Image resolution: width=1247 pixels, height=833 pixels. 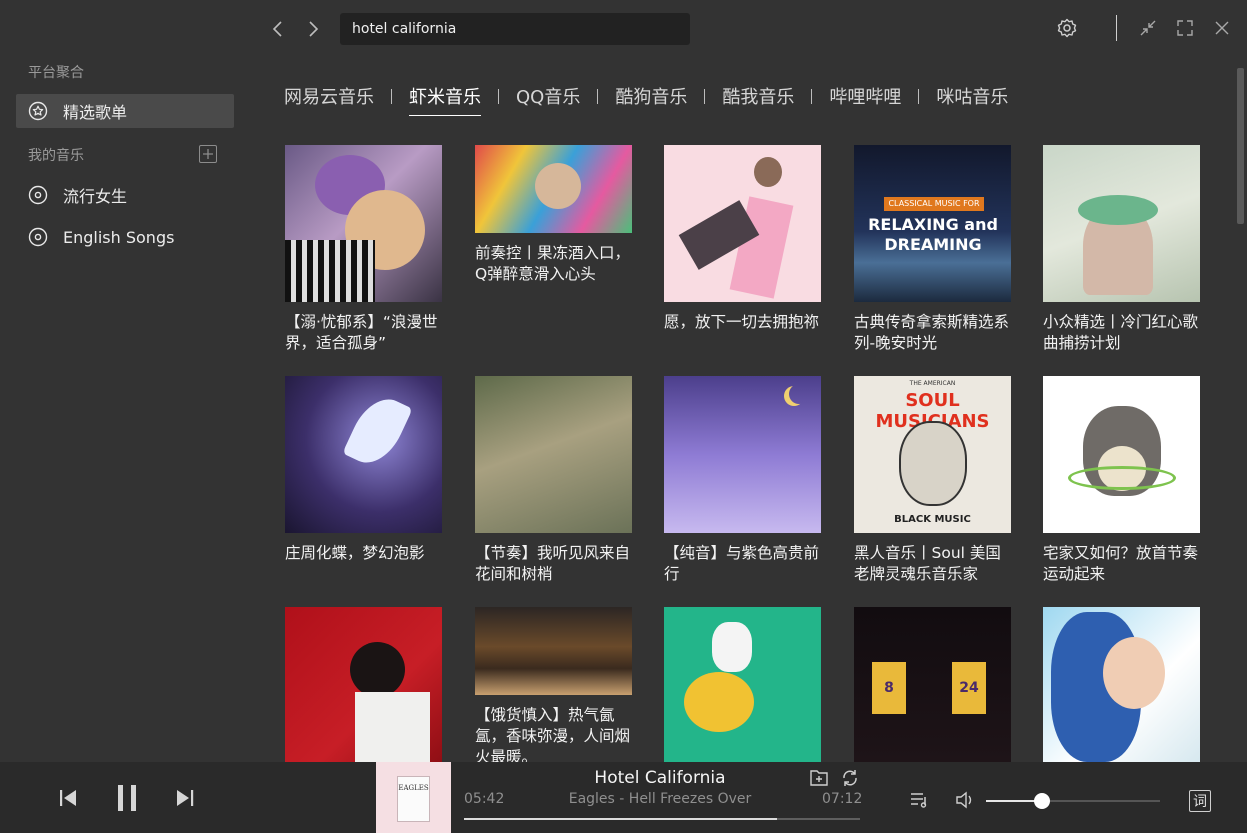 I want to click on my-music-section-title: 我的音乐, so click(x=56, y=156).